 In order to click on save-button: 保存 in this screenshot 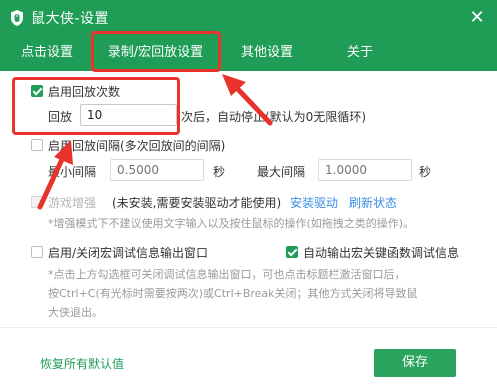, I will do `click(415, 363)`.